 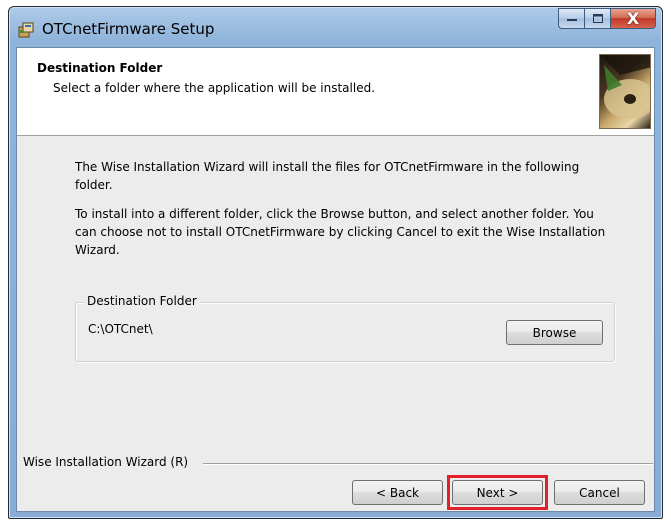 I want to click on back-button: < Back, so click(x=397, y=492).